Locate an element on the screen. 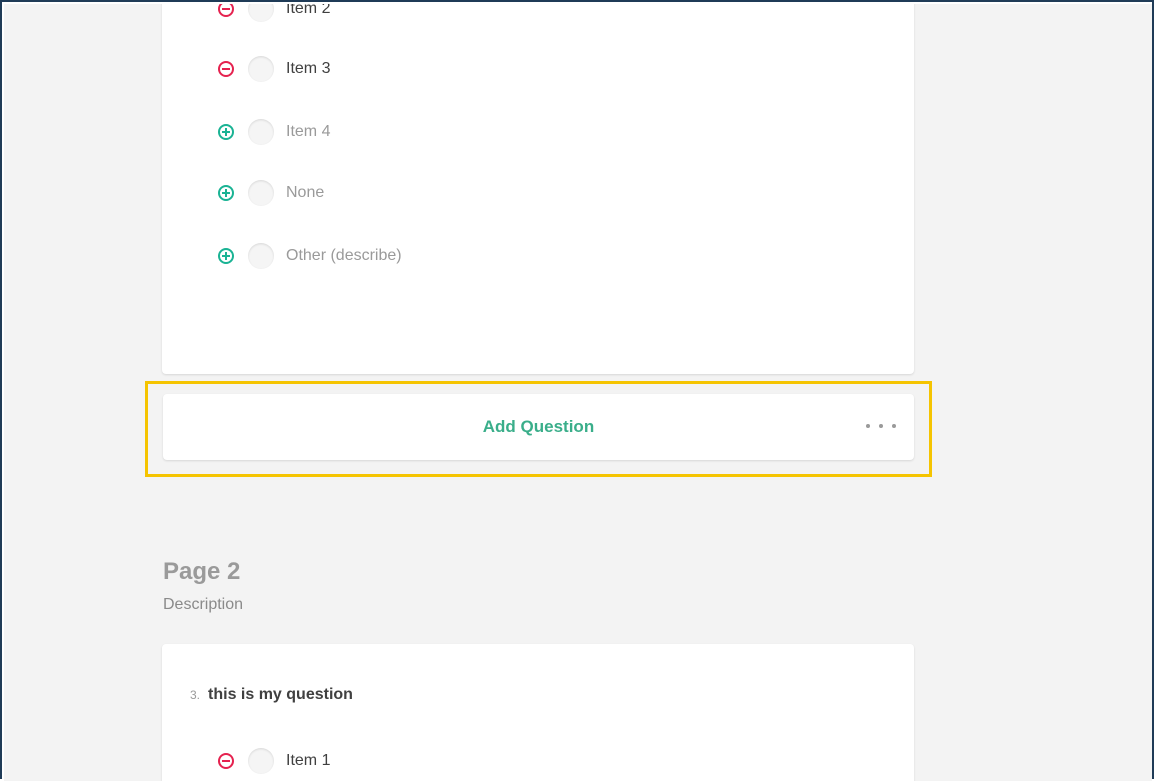 The width and height of the screenshot is (1154, 781). question-title: 3. this is my question is located at coordinates (271, 695).